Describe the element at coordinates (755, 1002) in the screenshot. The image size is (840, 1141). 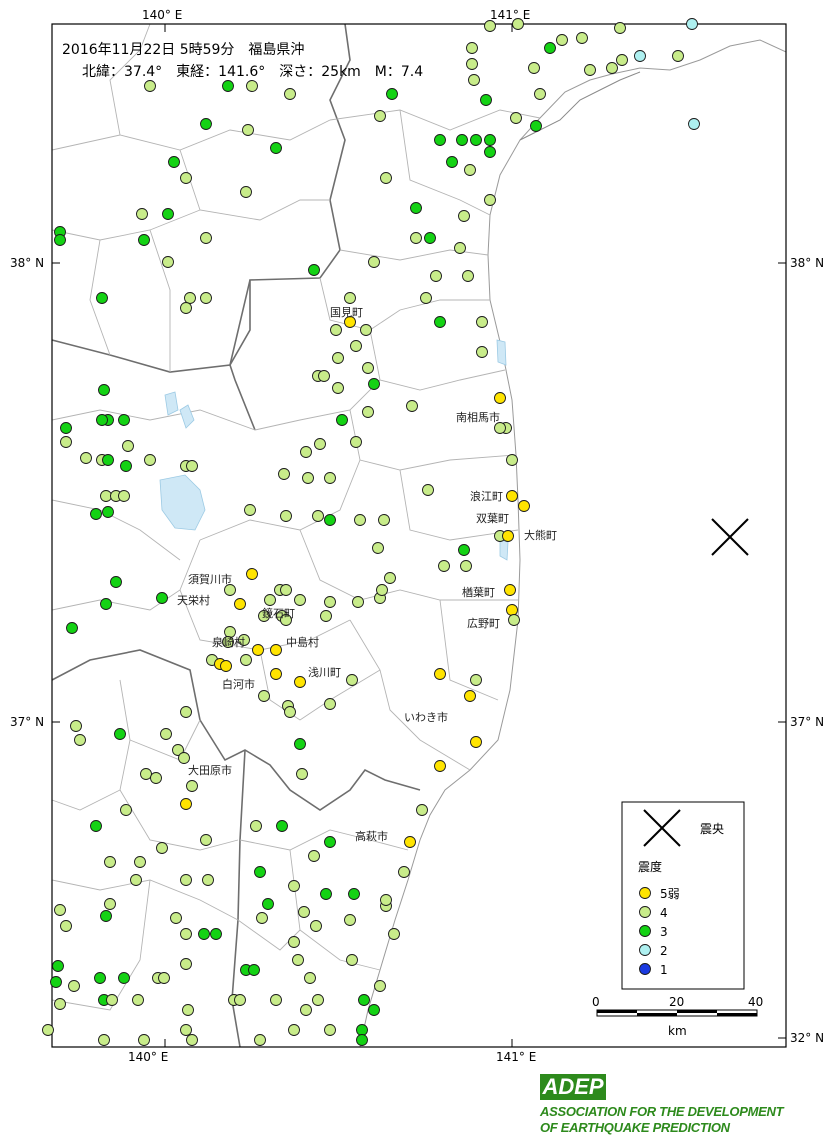
I see `scale-label-40: 40` at that location.